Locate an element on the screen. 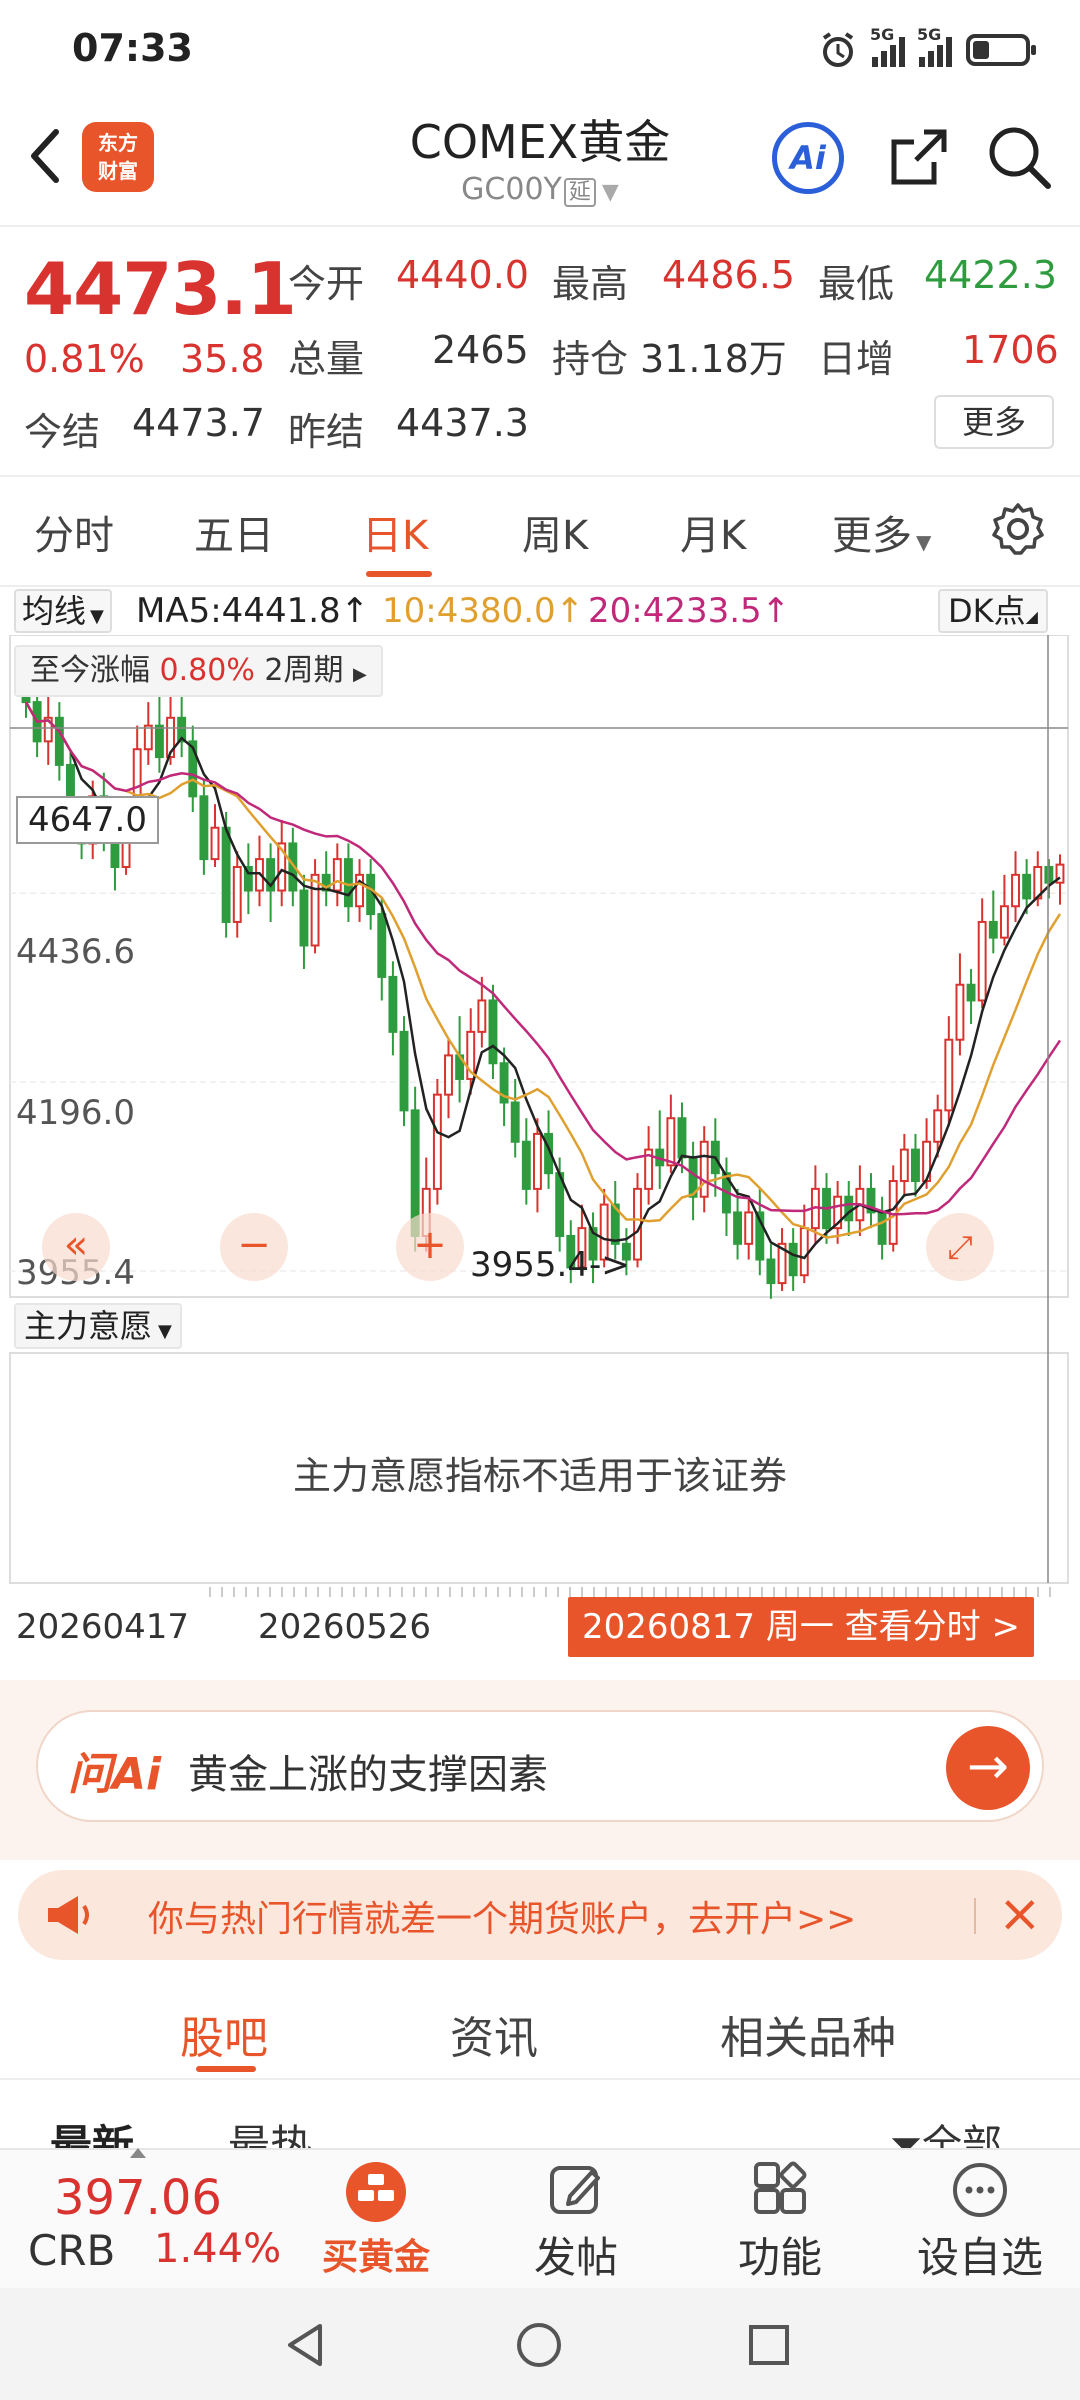 This screenshot has height=2400, width=1080. ai-ask-bar: 问Ai 黄金上涨的支撑因素 → is located at coordinates (540, 1766).